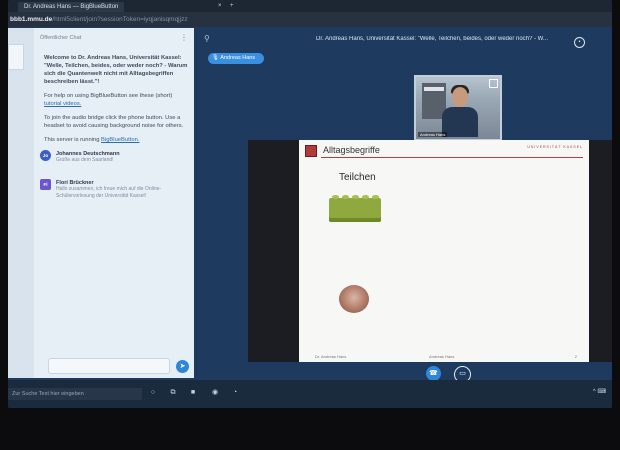 The width and height of the screenshot is (620, 450). Describe the element at coordinates (220, 6) in the screenshot. I see `close-tab-icon: ×` at that location.